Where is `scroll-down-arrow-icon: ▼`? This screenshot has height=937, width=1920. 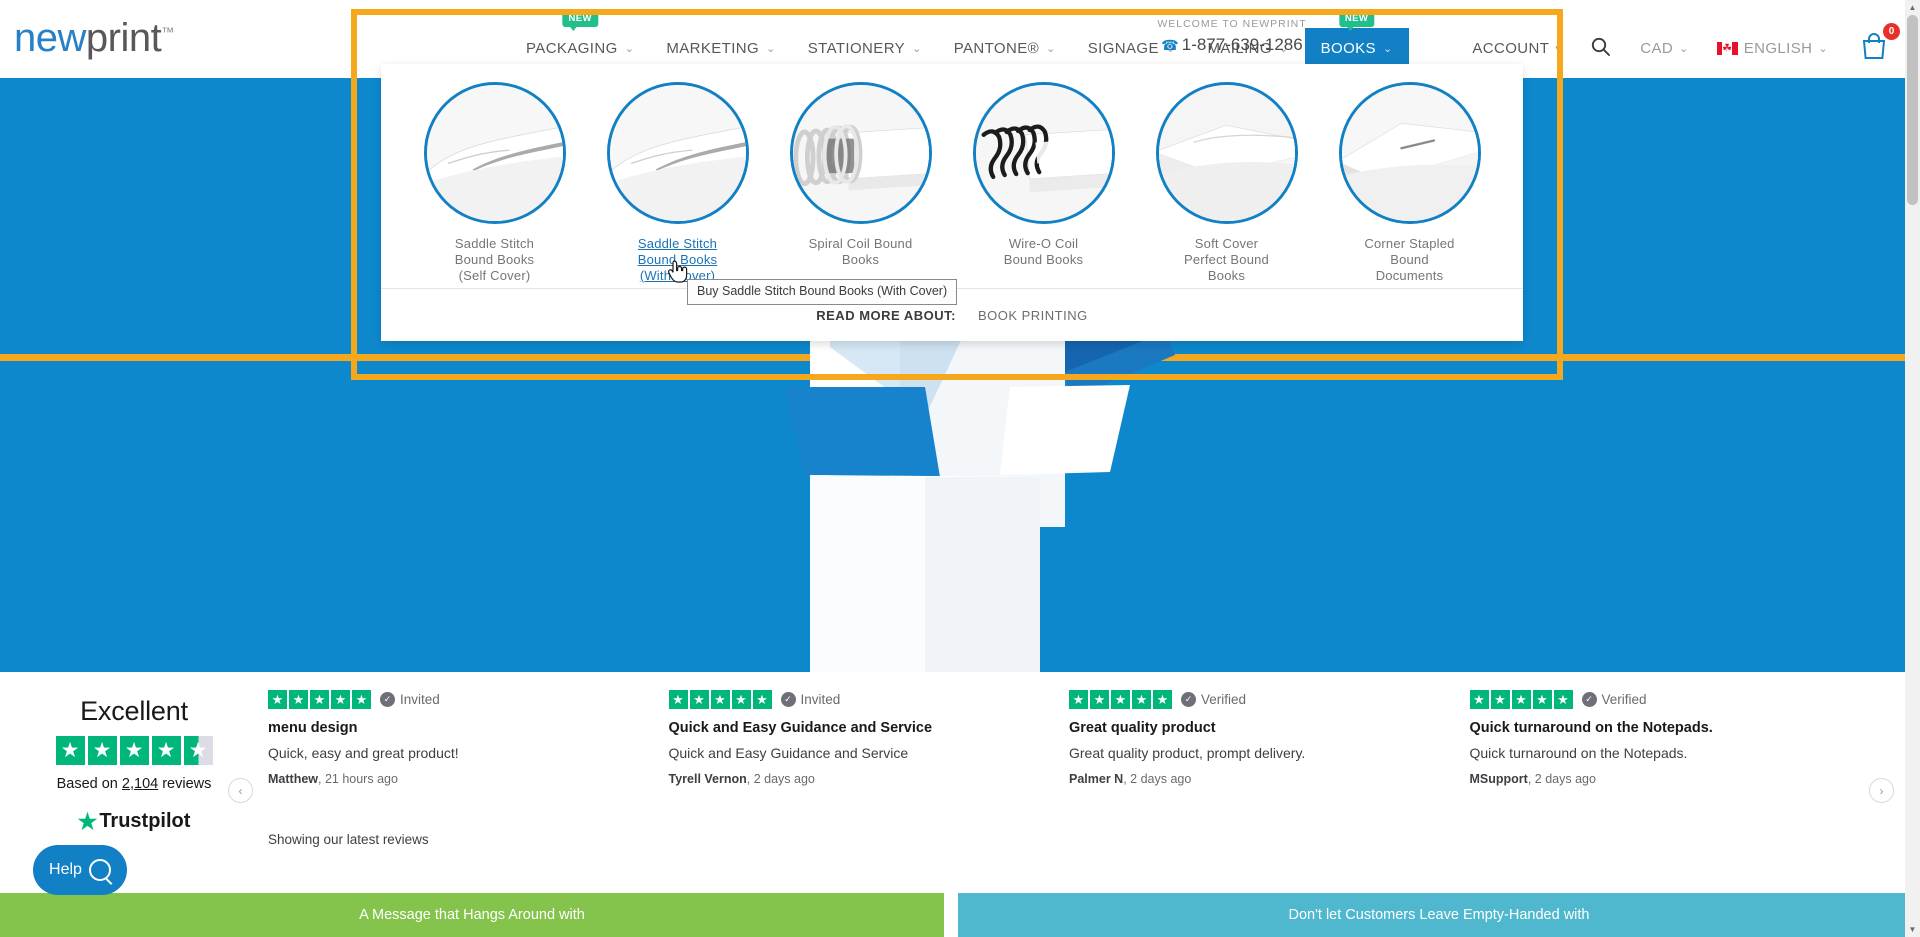 scroll-down-arrow-icon: ▼ is located at coordinates (1912, 929).